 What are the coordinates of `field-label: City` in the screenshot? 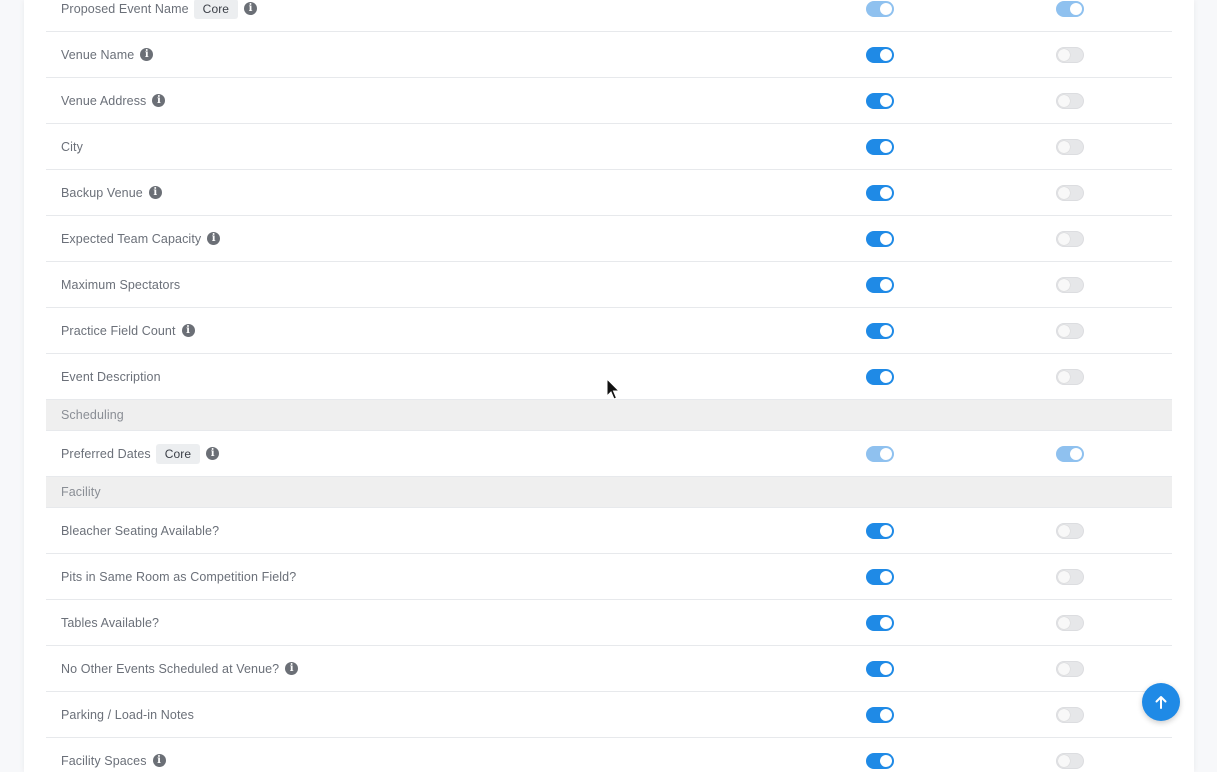 It's located at (72, 146).